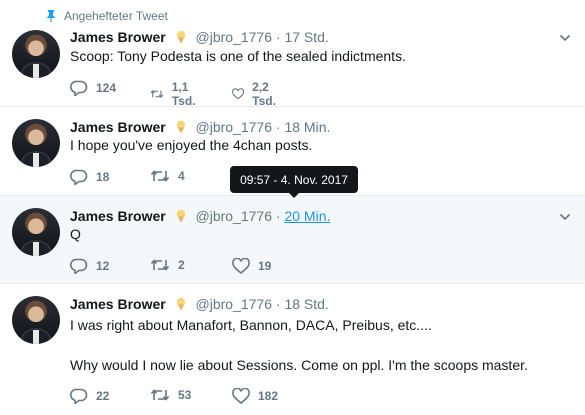 Image resolution: width=585 pixels, height=415 pixels. I want to click on retweet-button: 1,1 Tsd., so click(176, 94).